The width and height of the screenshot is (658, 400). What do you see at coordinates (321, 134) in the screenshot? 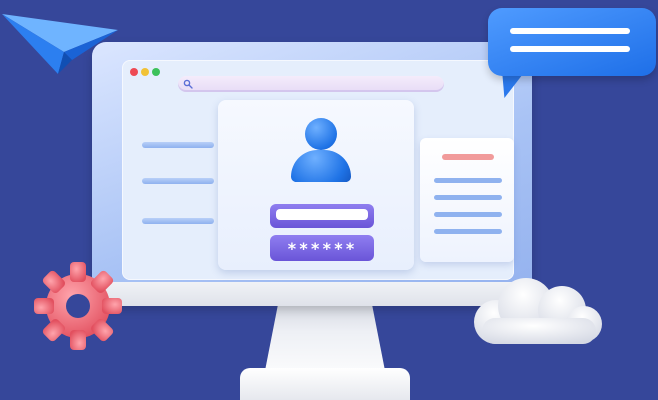
I see `user-icon` at bounding box center [321, 134].